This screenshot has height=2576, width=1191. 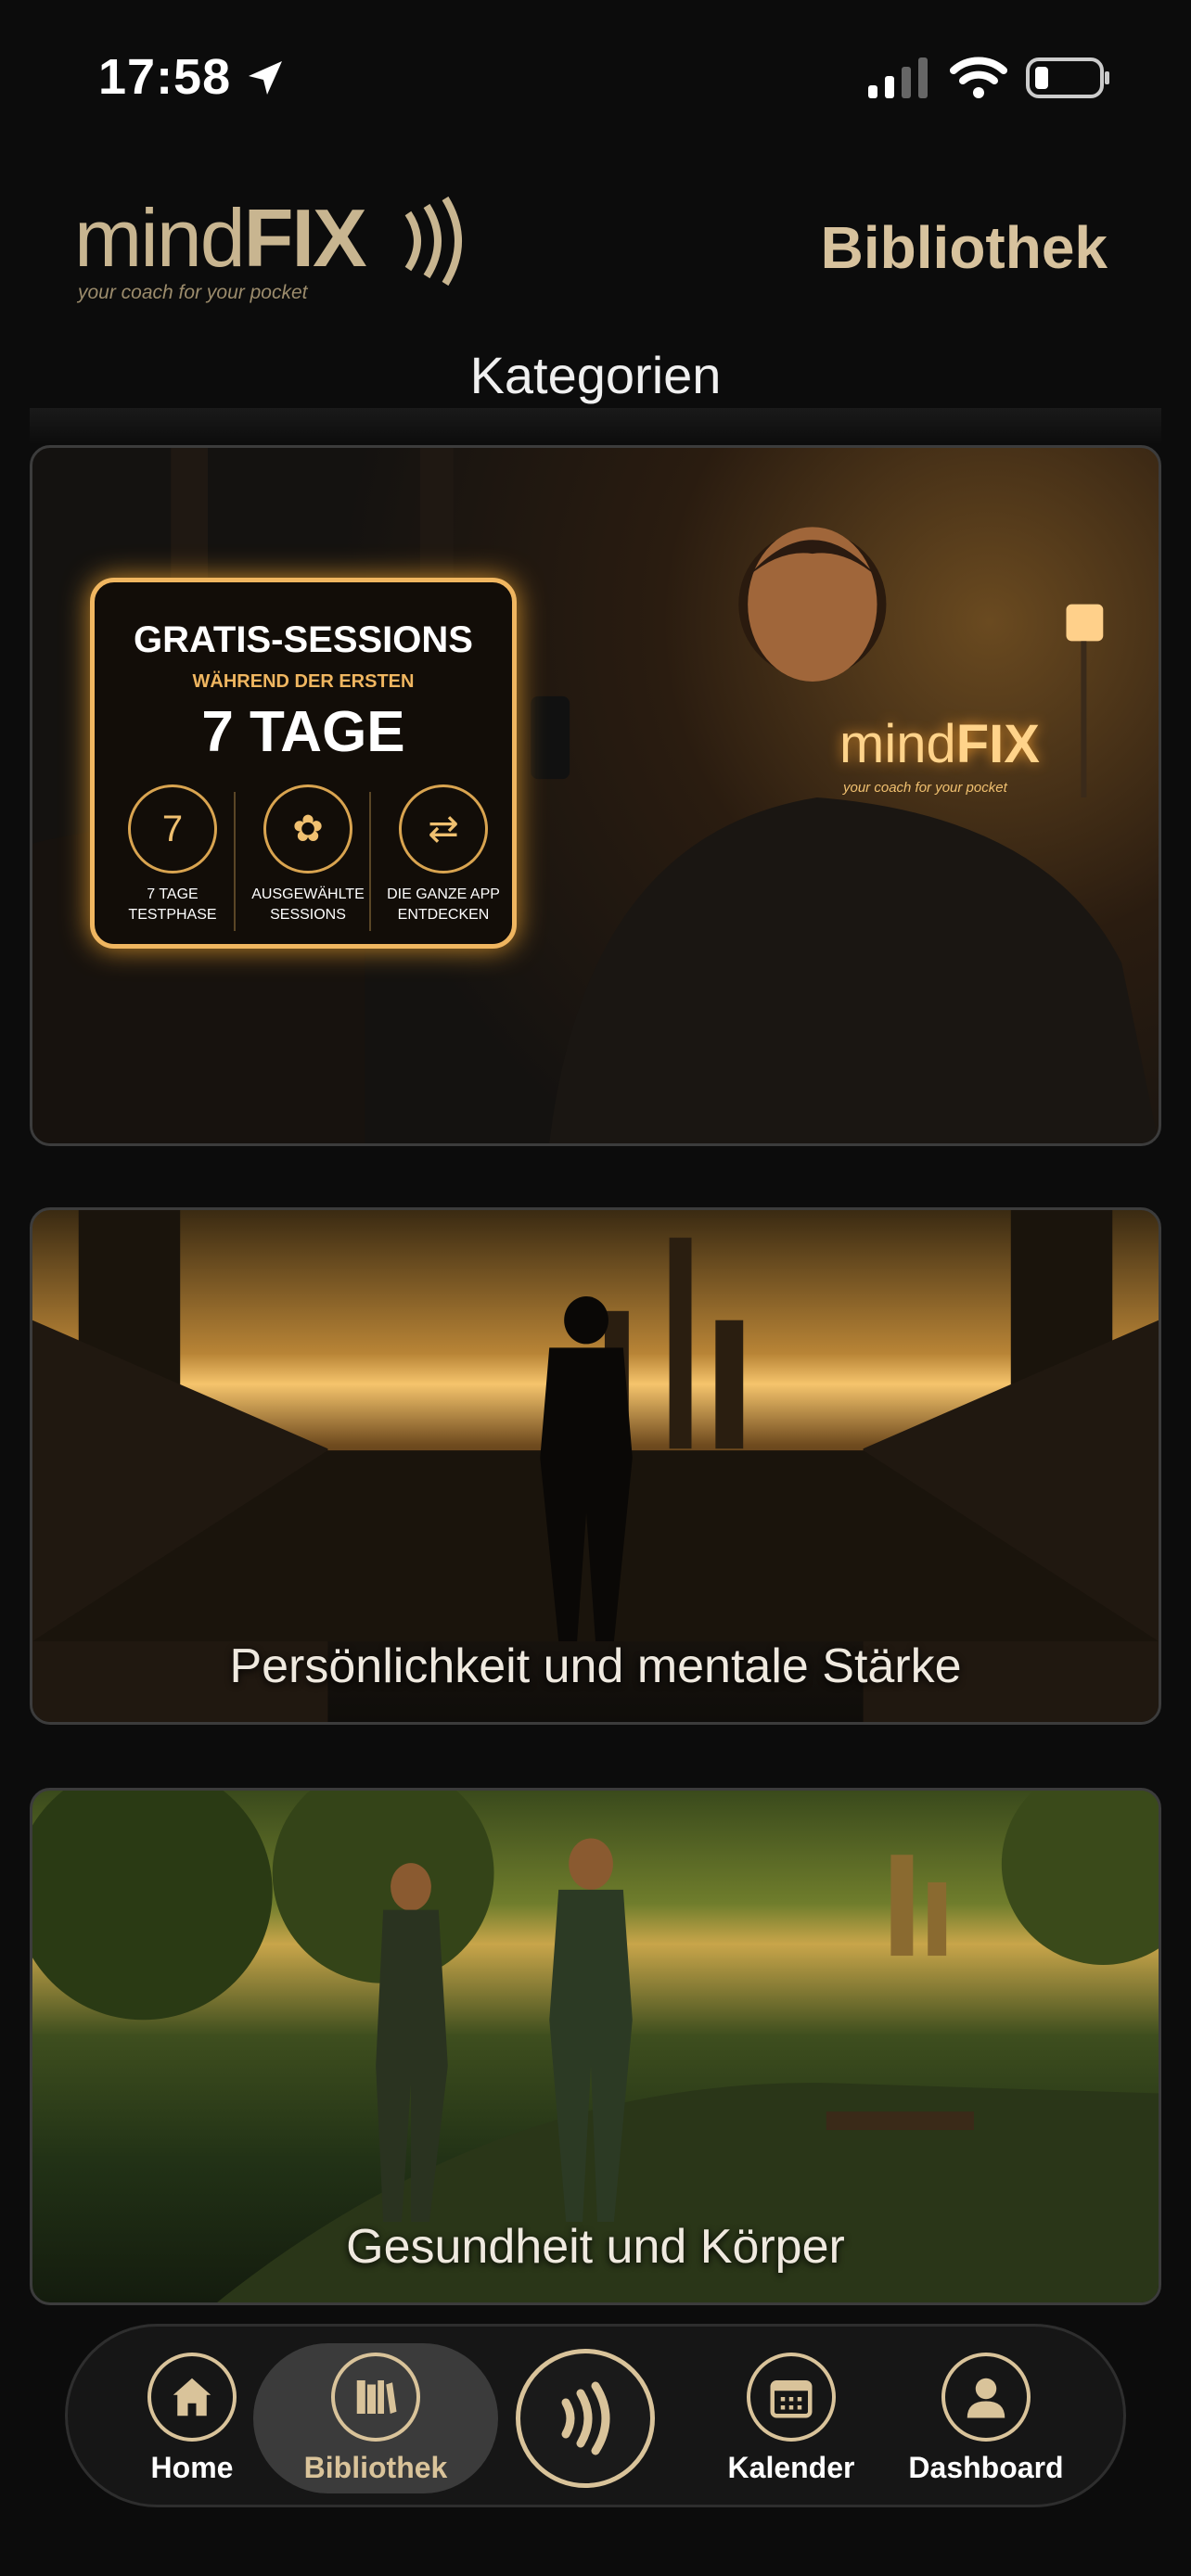 I want to click on tab-home: Home, so click(x=192, y=2418).